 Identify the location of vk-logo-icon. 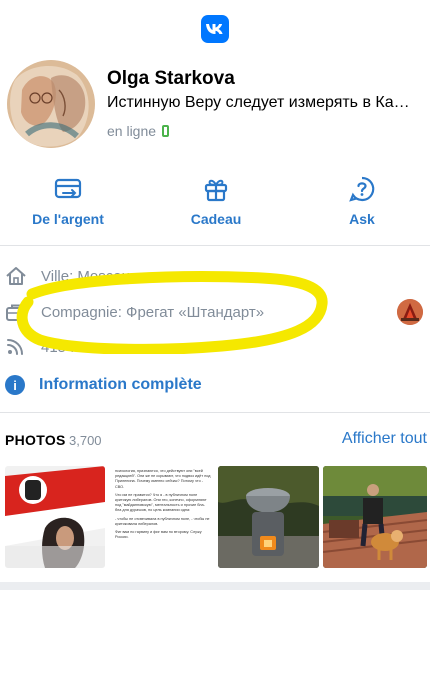
(214, 29).